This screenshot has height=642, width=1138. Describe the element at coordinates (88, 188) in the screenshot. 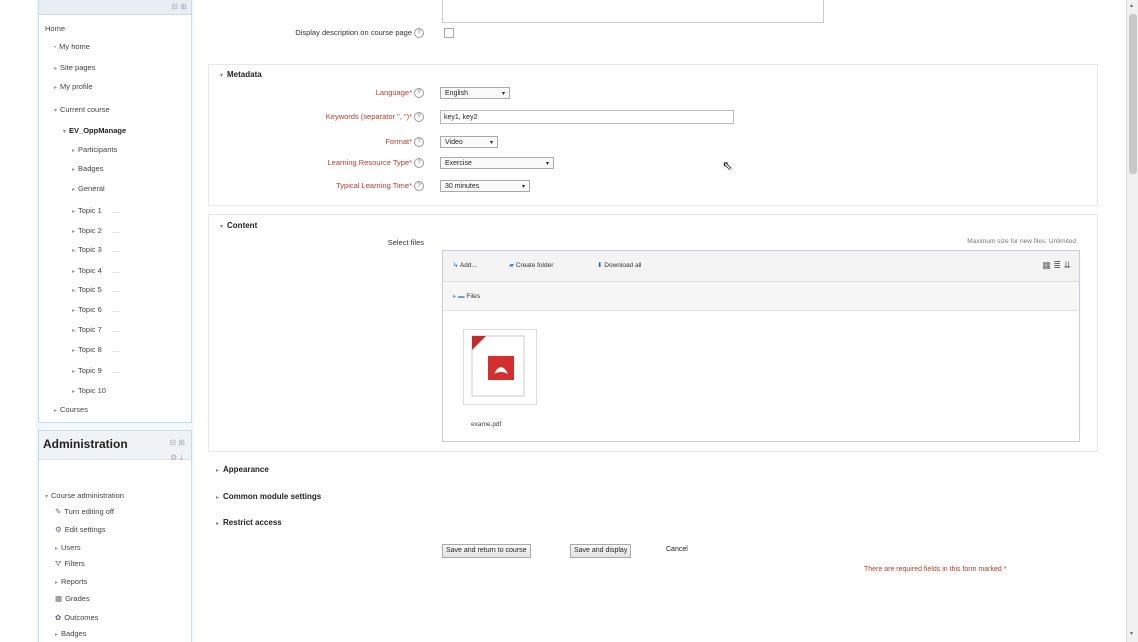

I see `nav-item: ▸ General` at that location.